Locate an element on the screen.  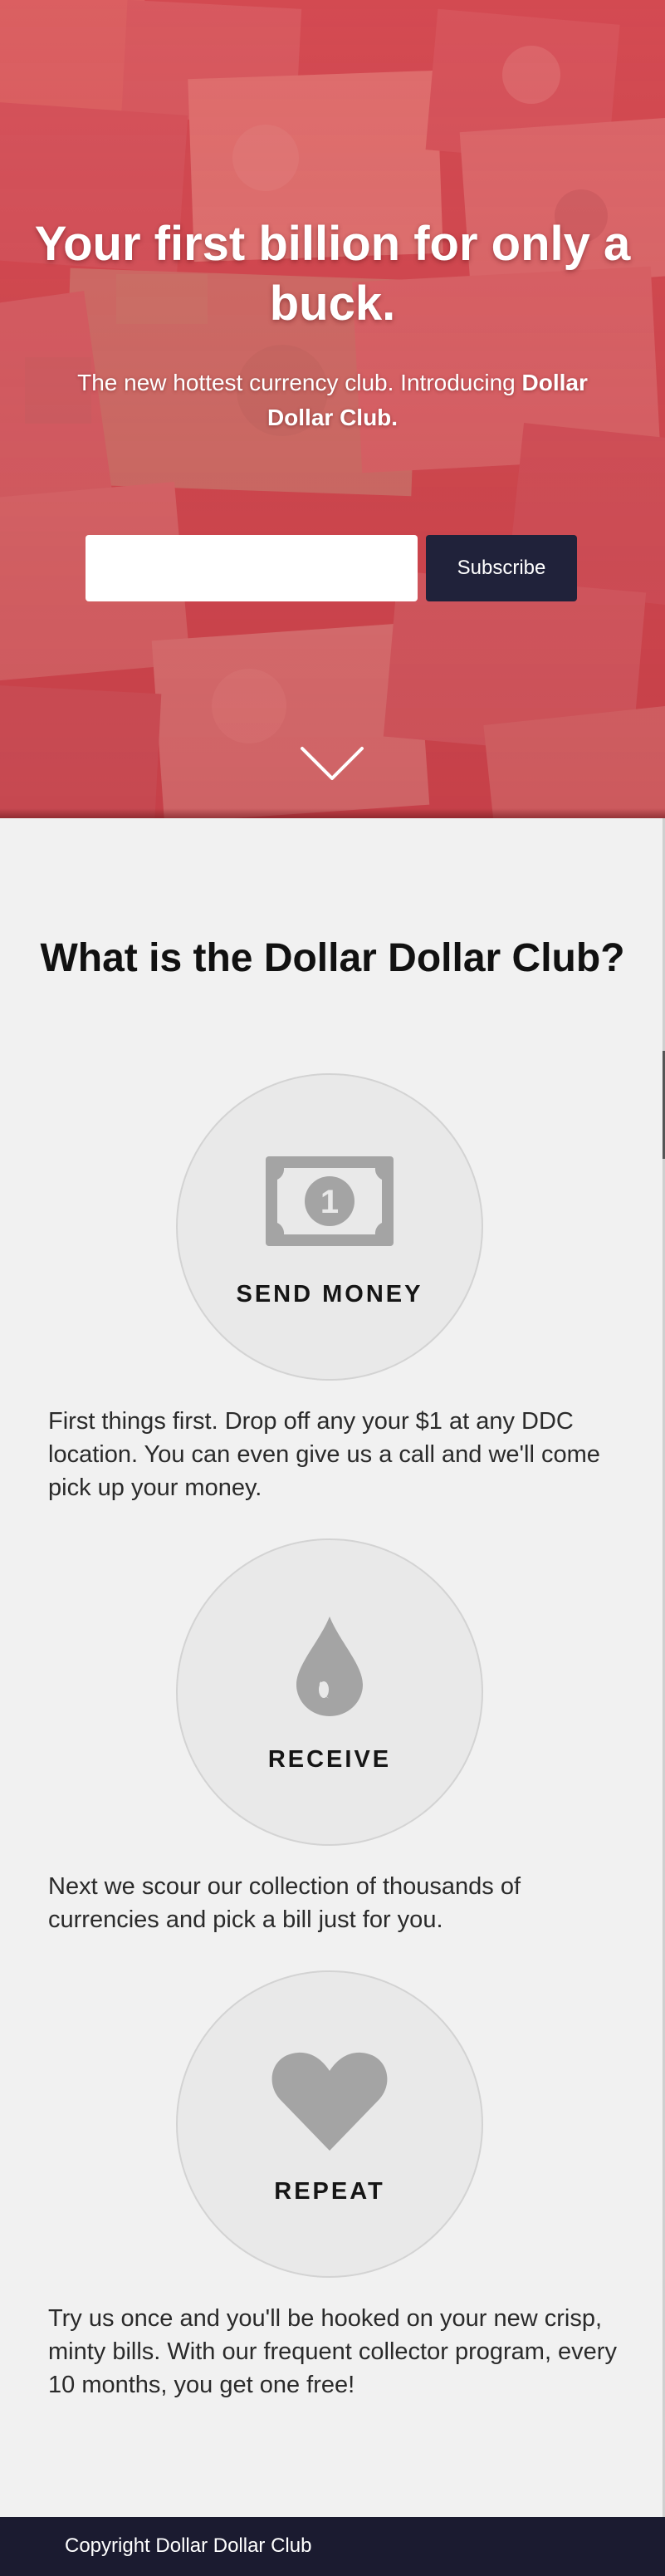
step-card-send-money: 1 SEND MONEY is located at coordinates (329, 1227).